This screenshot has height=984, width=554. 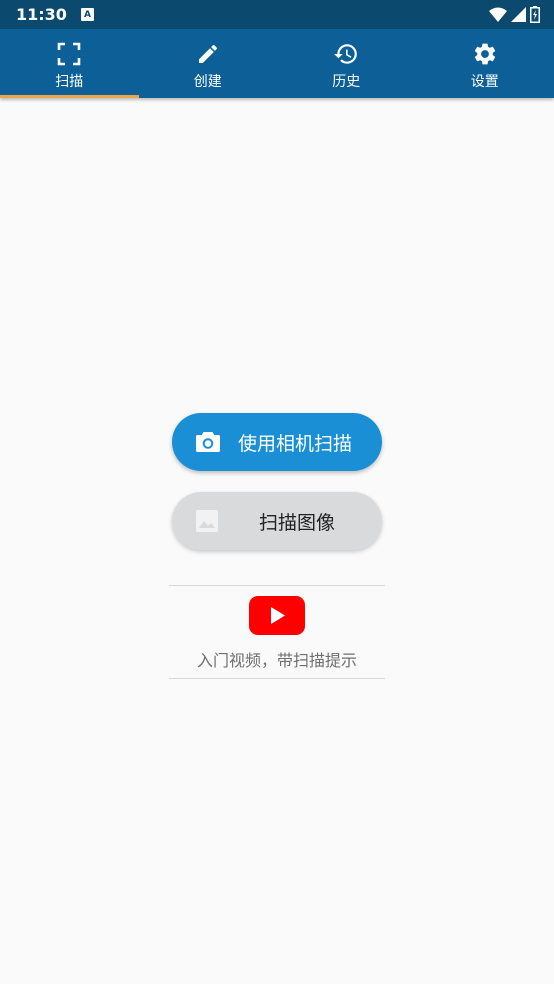 What do you see at coordinates (346, 82) in the screenshot?
I see `tab-label: 历史` at bounding box center [346, 82].